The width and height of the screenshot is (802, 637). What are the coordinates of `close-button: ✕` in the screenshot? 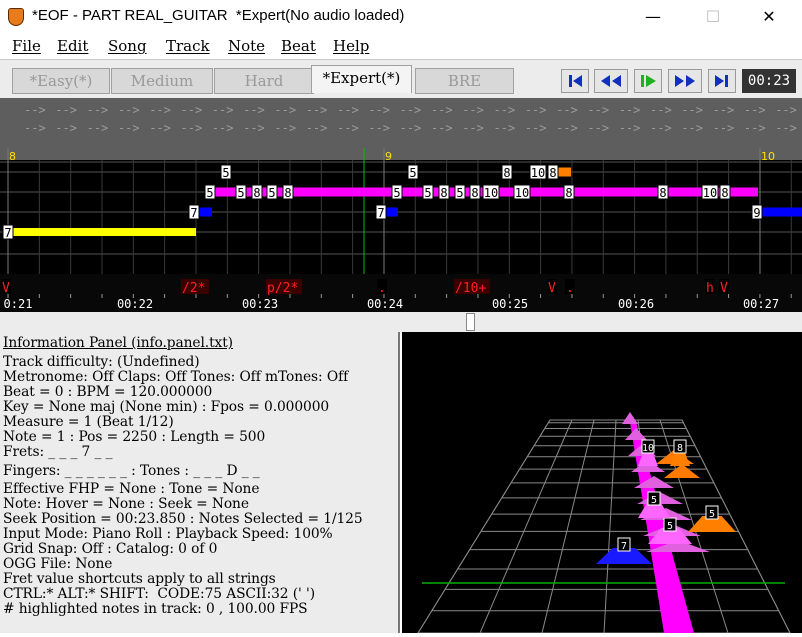 It's located at (769, 16).